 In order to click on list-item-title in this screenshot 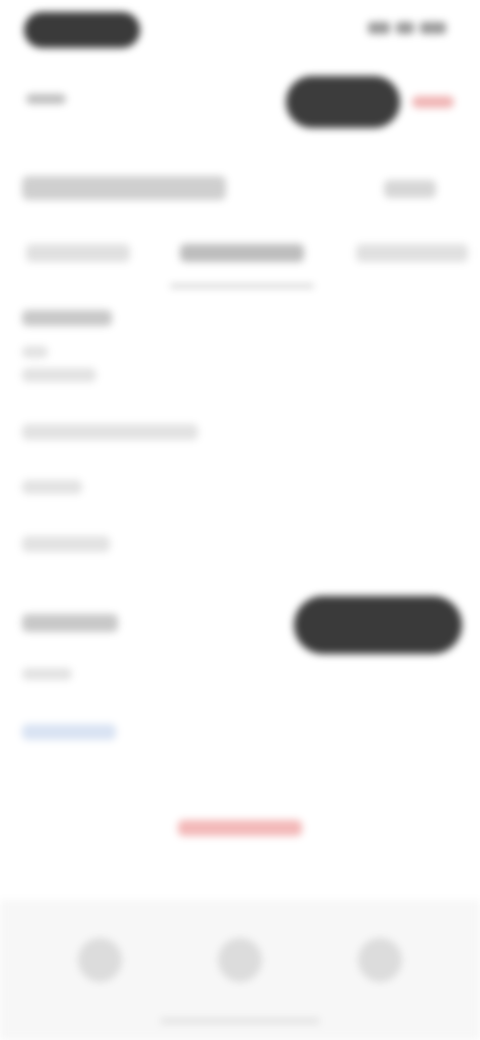, I will do `click(67, 318)`.